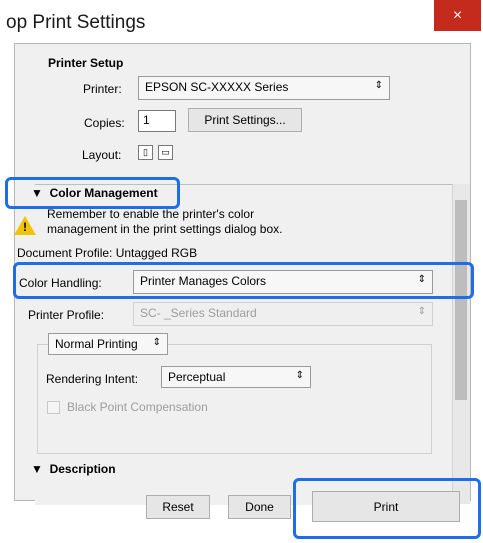  Describe the element at coordinates (165, 152) in the screenshot. I see `landscape-layout-icon: ▭` at that location.